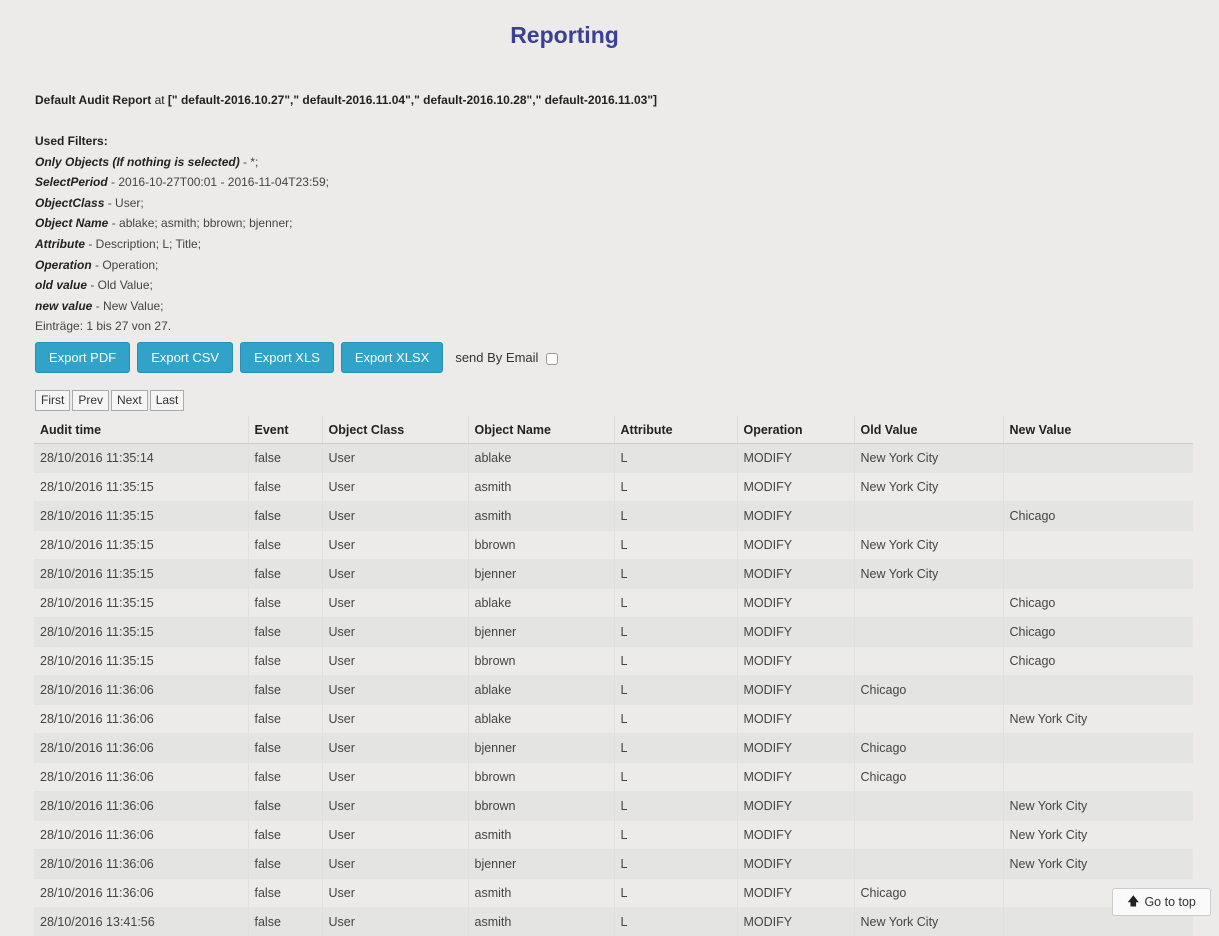  I want to click on column-header: Operation, so click(795, 430).